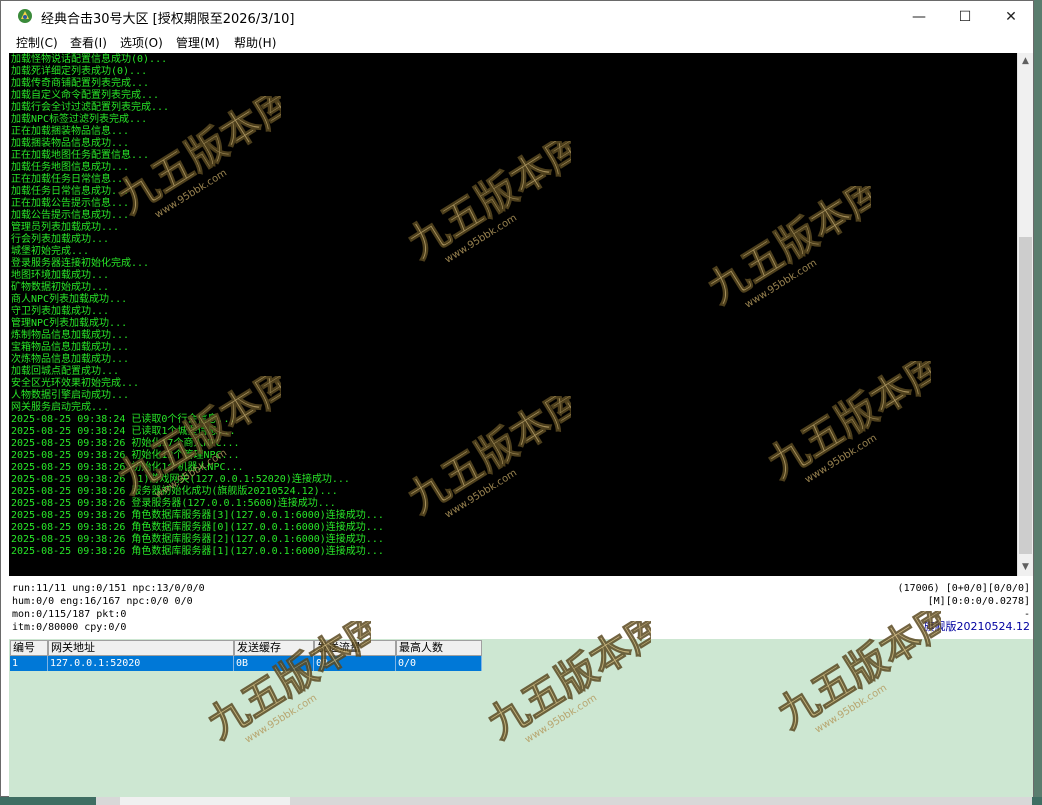 Image resolution: width=1042 pixels, height=805 pixels. I want to click on cell-max-players: 0/0, so click(439, 663).